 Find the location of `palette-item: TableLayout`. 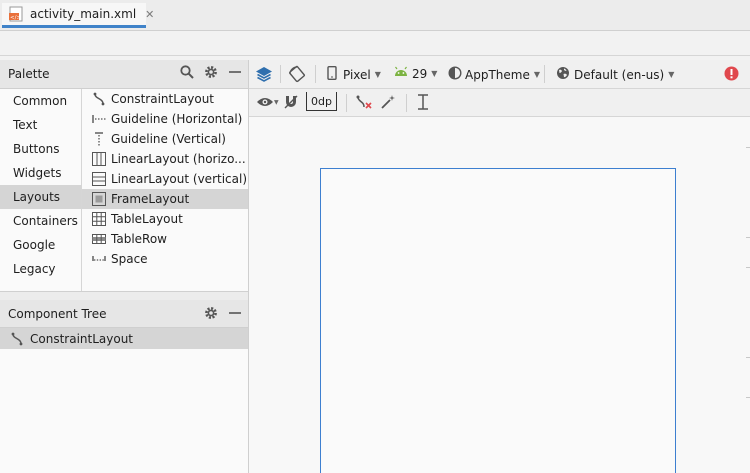

palette-item: TableLayout is located at coordinates (165, 219).